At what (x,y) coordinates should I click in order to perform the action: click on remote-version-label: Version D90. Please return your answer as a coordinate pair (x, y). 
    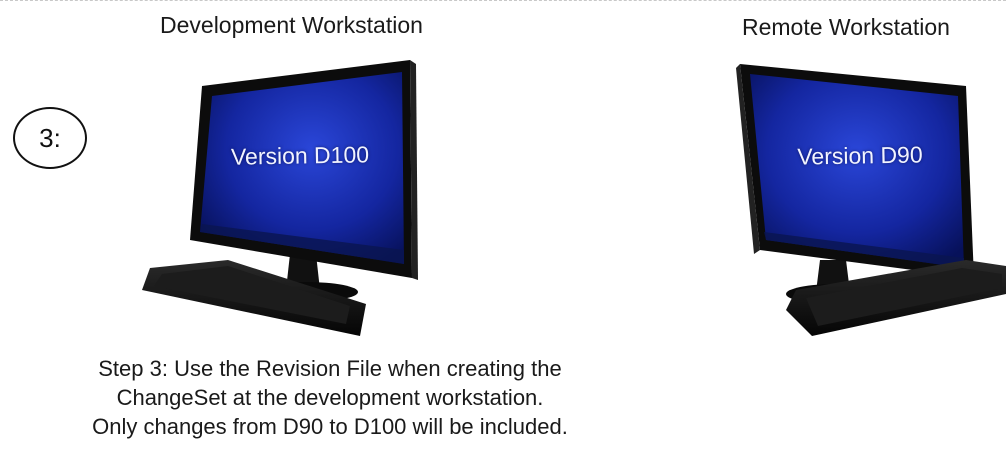
    Looking at the image, I should click on (860, 155).